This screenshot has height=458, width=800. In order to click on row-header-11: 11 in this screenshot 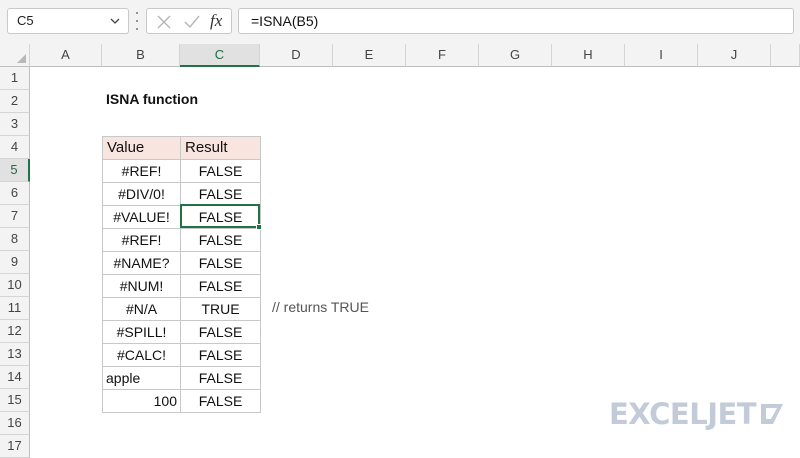, I will do `click(15, 308)`.